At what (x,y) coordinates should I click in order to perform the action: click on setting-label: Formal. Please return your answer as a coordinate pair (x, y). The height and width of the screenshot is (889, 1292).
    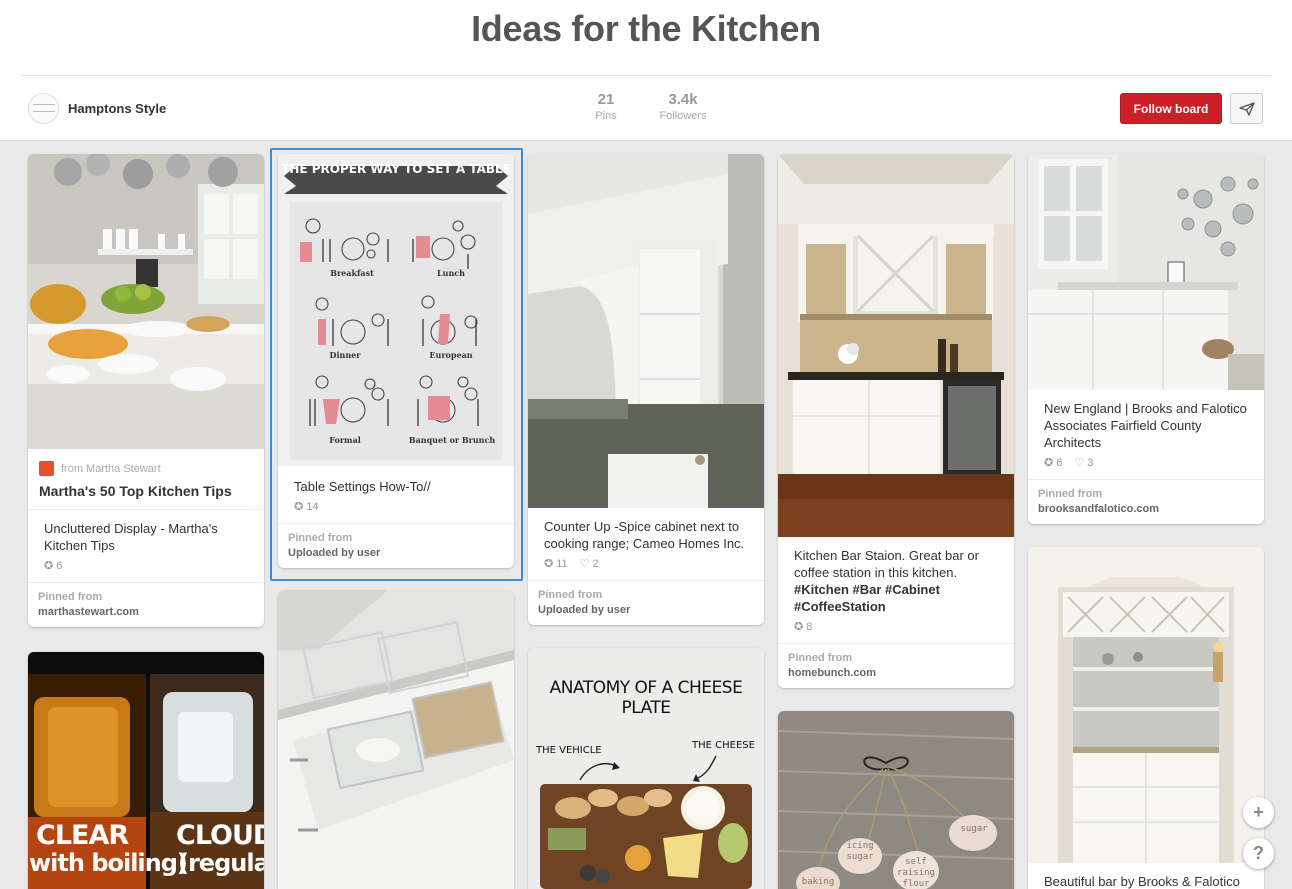
    Looking at the image, I should click on (345, 440).